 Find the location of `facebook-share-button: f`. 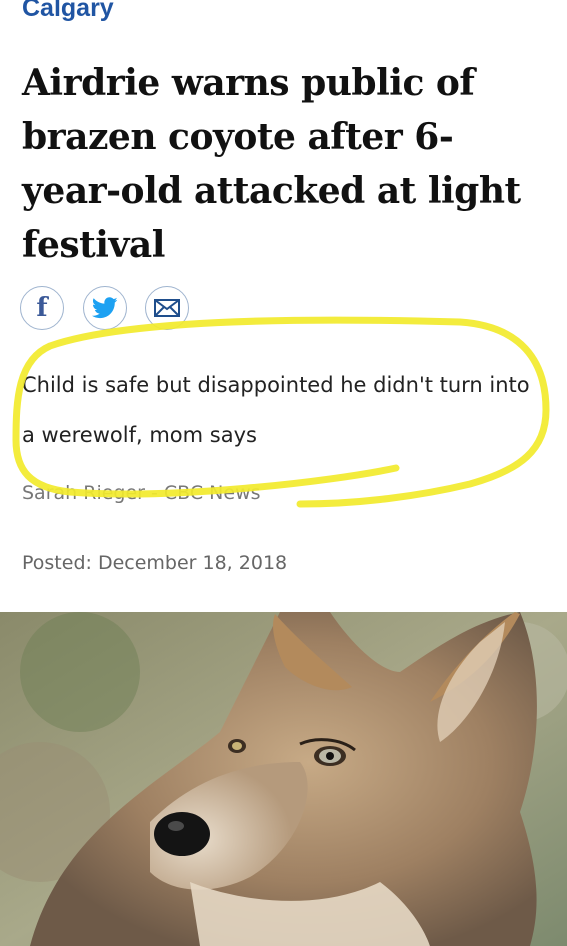

facebook-share-button: f is located at coordinates (42, 308).